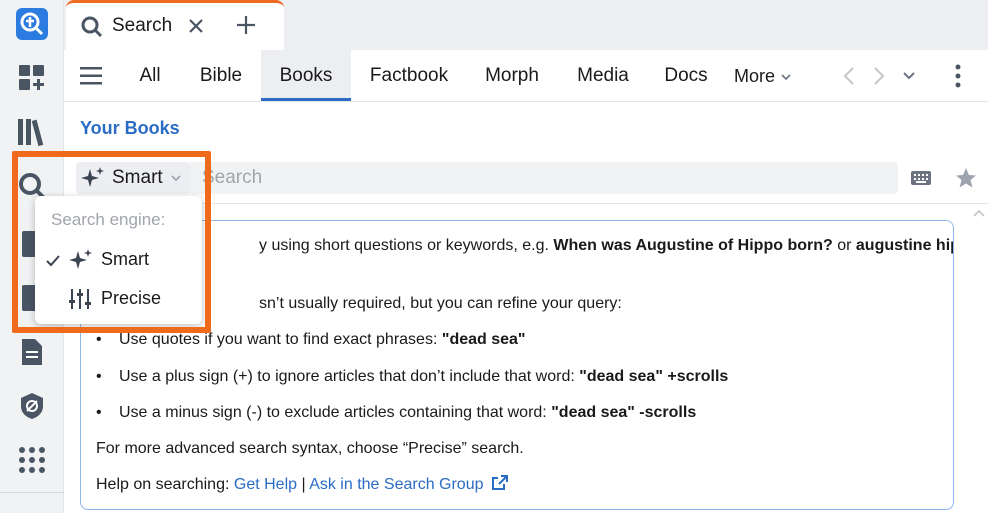 The height and width of the screenshot is (513, 988). Describe the element at coordinates (654, 376) in the screenshot. I see `bullet-2-example: "dead sea" +scrolls` at that location.